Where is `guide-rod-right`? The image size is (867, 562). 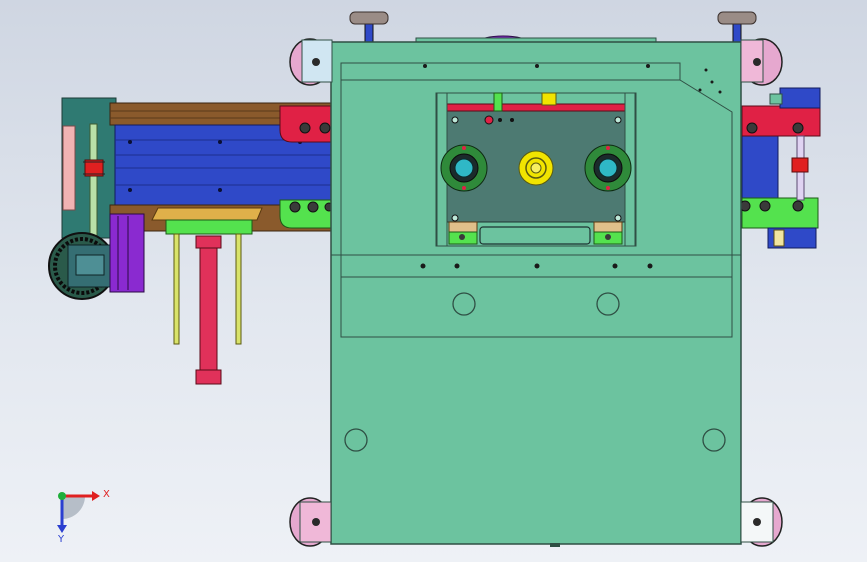 guide-rod-right is located at coordinates (238, 289).